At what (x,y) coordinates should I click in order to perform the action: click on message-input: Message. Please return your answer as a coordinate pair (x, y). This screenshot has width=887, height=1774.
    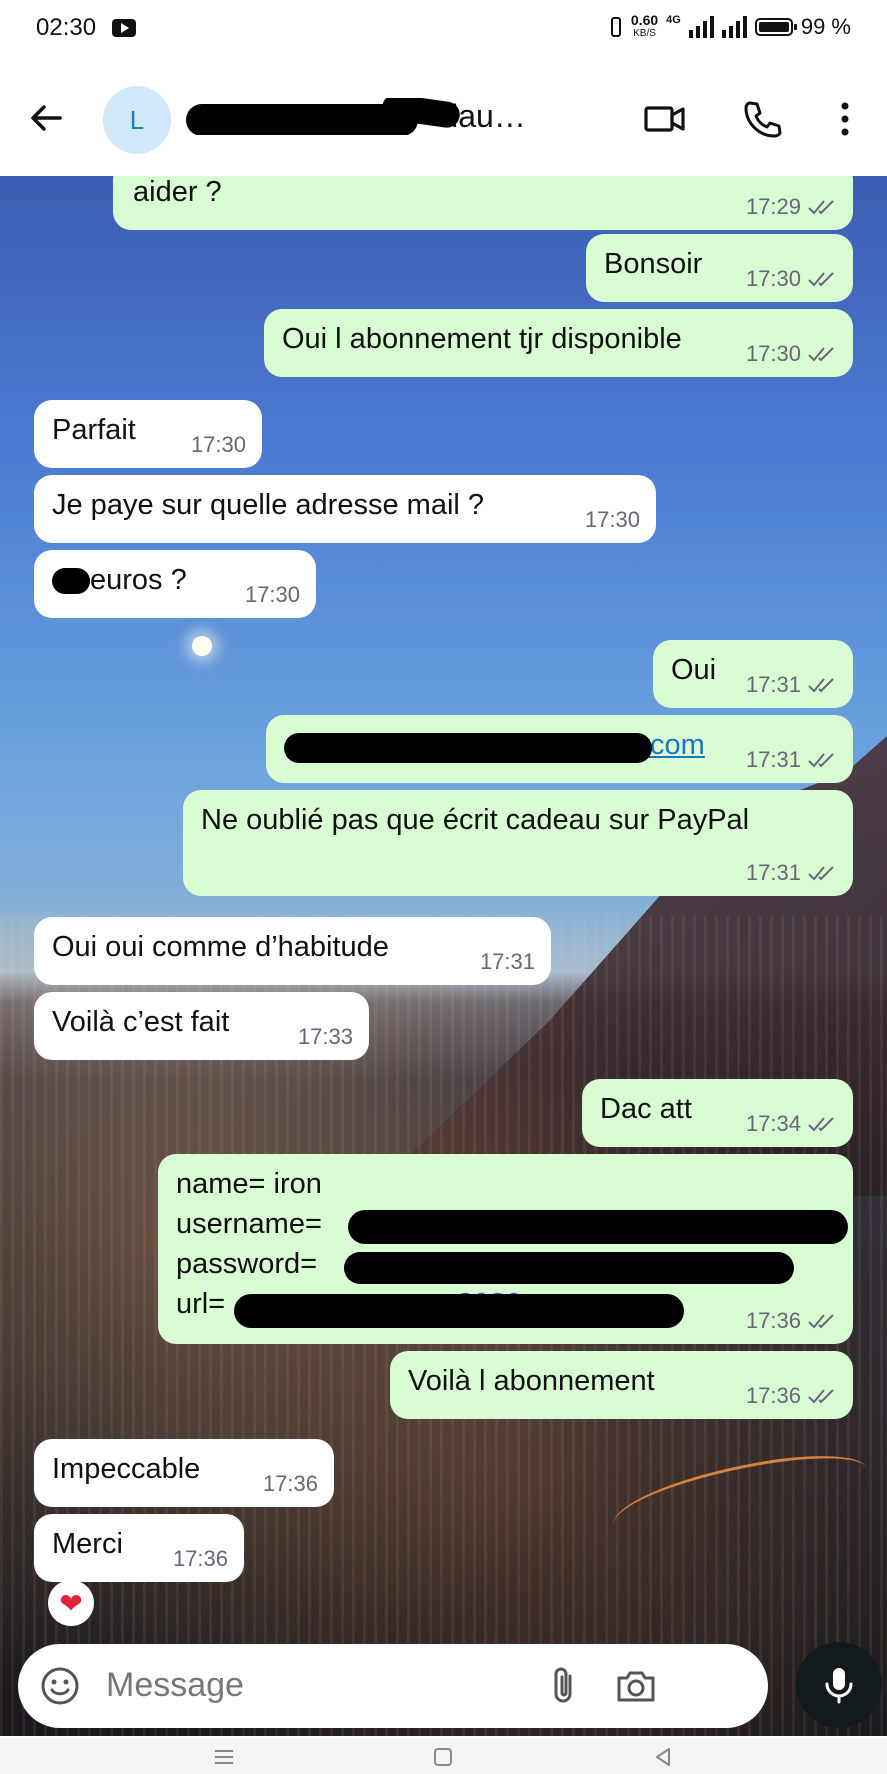
    Looking at the image, I should click on (175, 1685).